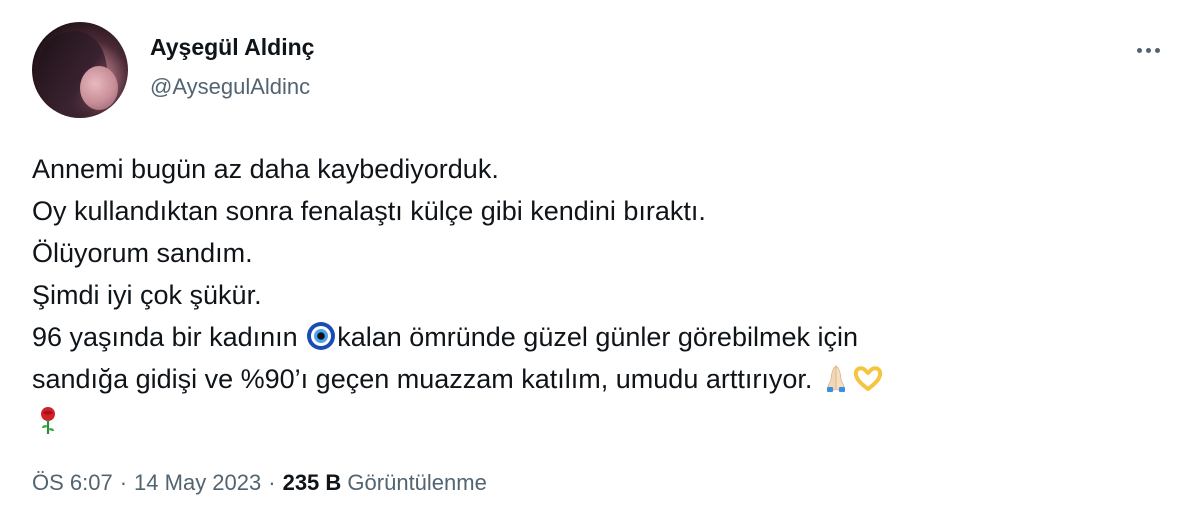 The width and height of the screenshot is (1200, 524). Describe the element at coordinates (147, 295) in the screenshot. I see `tweet-line: Şimdi iyi çok şükür.` at that location.